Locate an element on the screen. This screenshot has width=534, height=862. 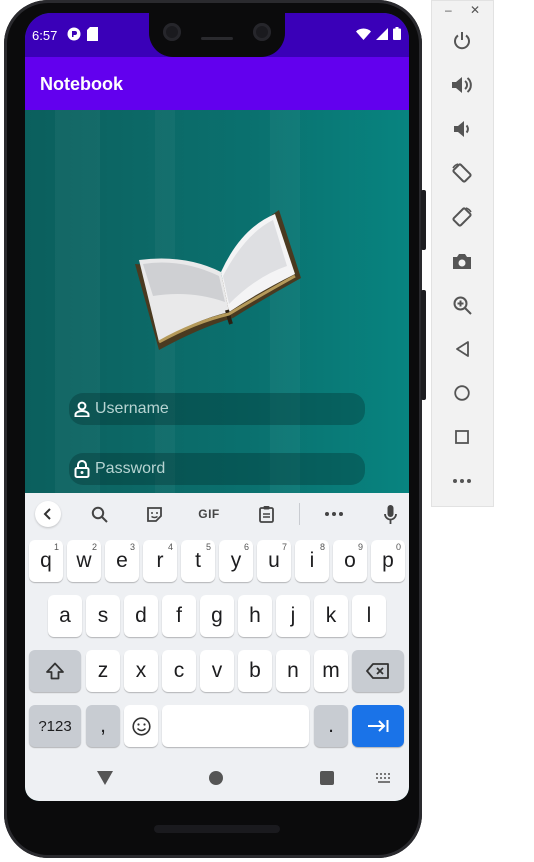
username-field is located at coordinates (217, 409).